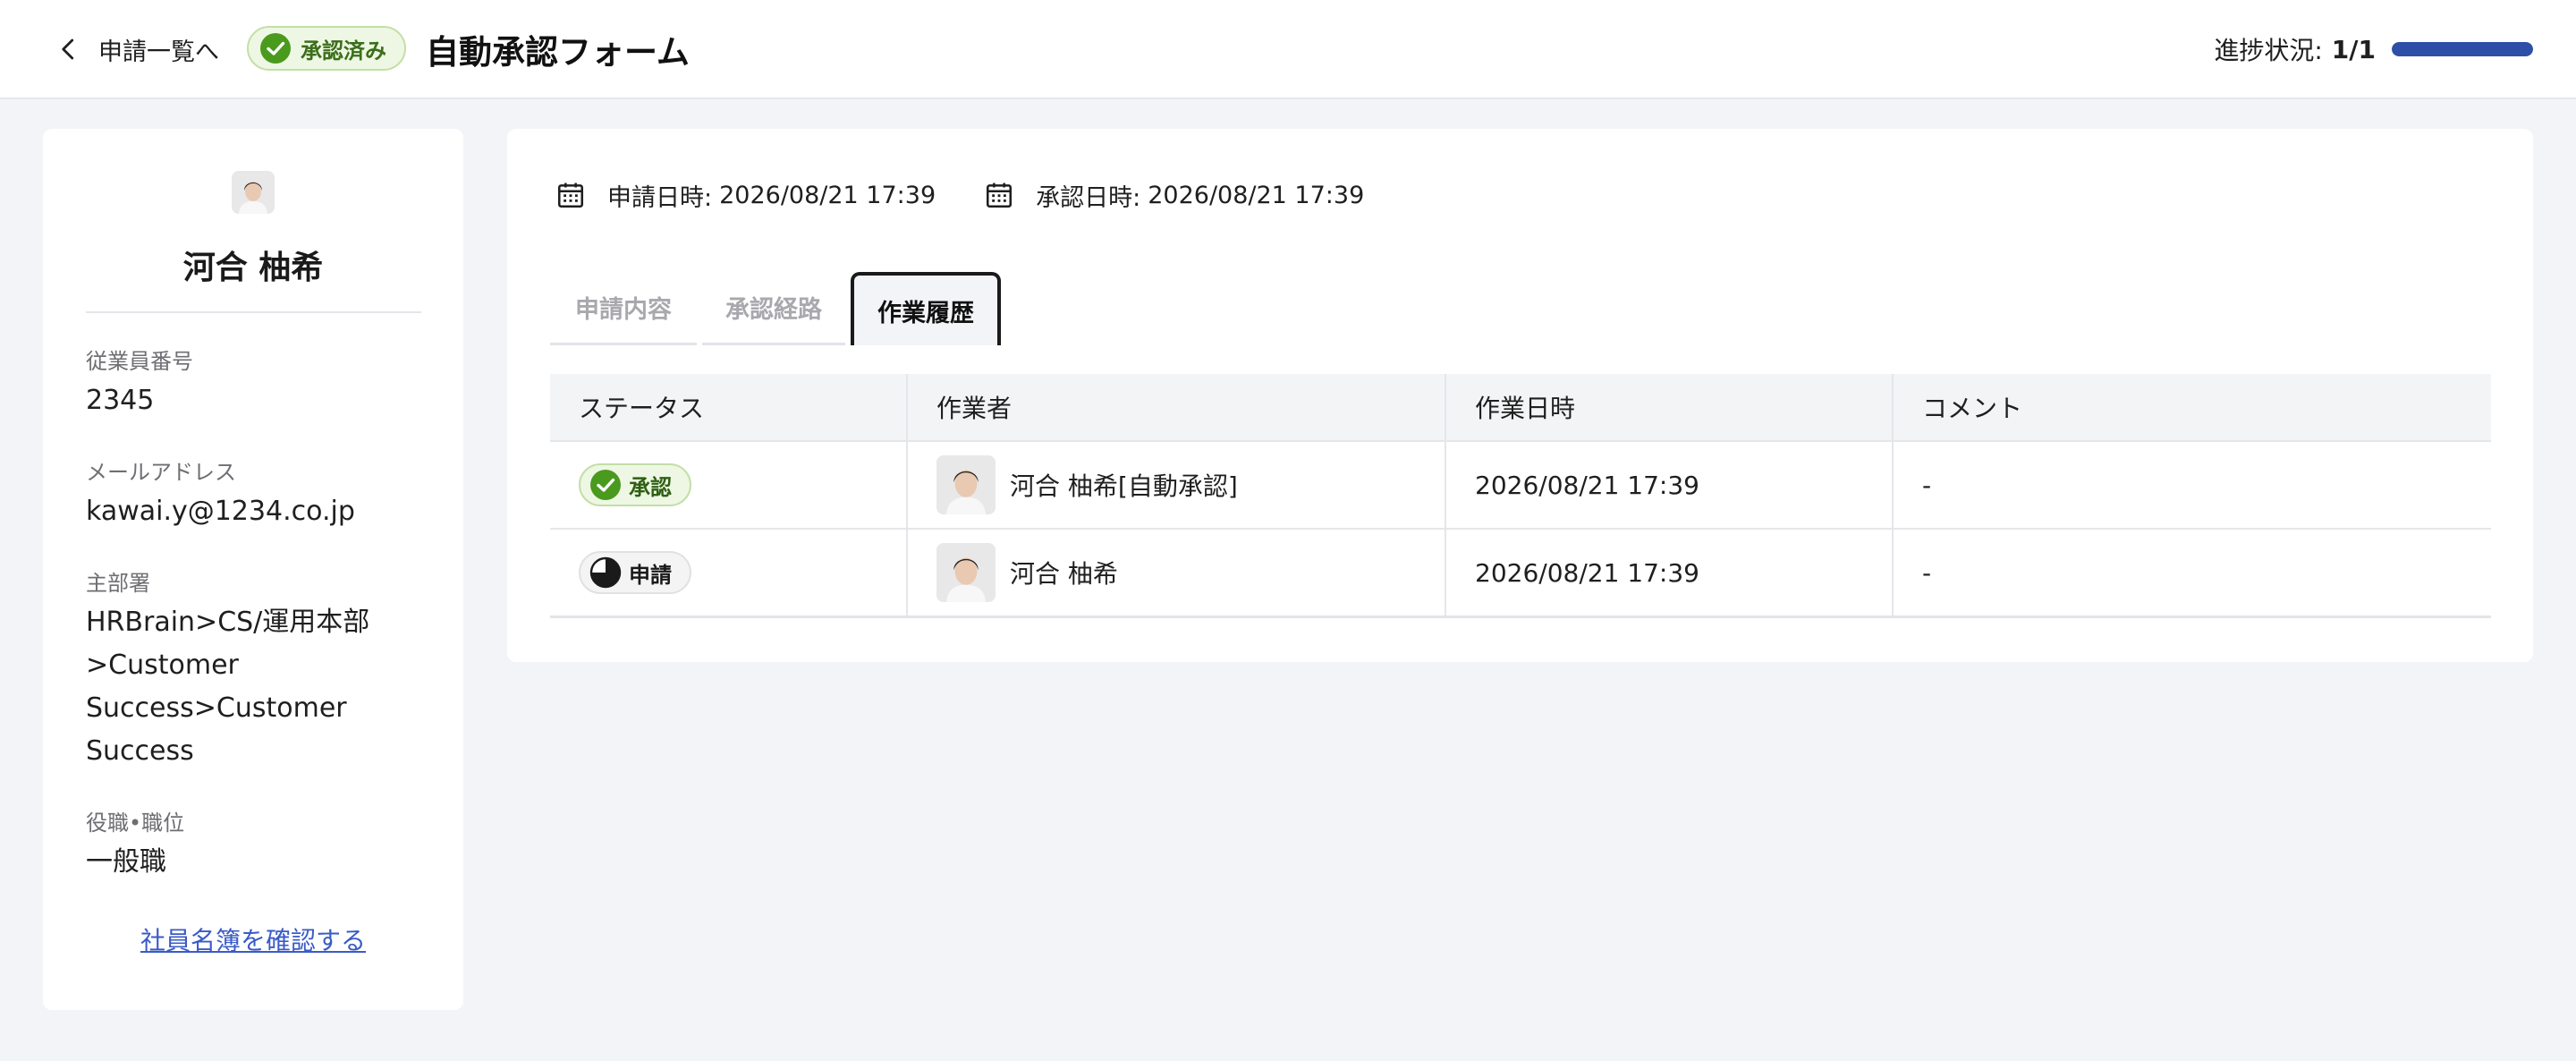  Describe the element at coordinates (2268, 50) in the screenshot. I see `progress-label: 進捗状況:` at that location.